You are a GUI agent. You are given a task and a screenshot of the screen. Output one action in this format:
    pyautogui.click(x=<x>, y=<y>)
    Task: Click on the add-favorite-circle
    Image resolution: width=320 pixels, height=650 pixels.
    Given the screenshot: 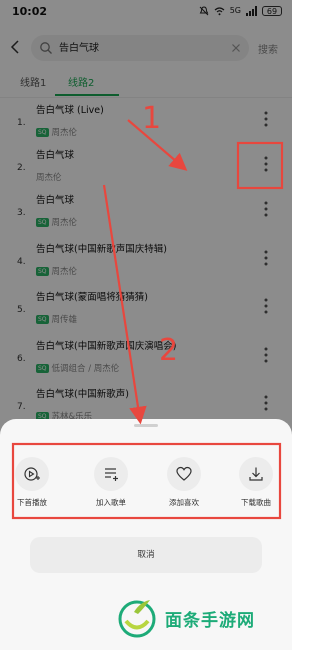 What is the action you would take?
    pyautogui.click(x=184, y=474)
    